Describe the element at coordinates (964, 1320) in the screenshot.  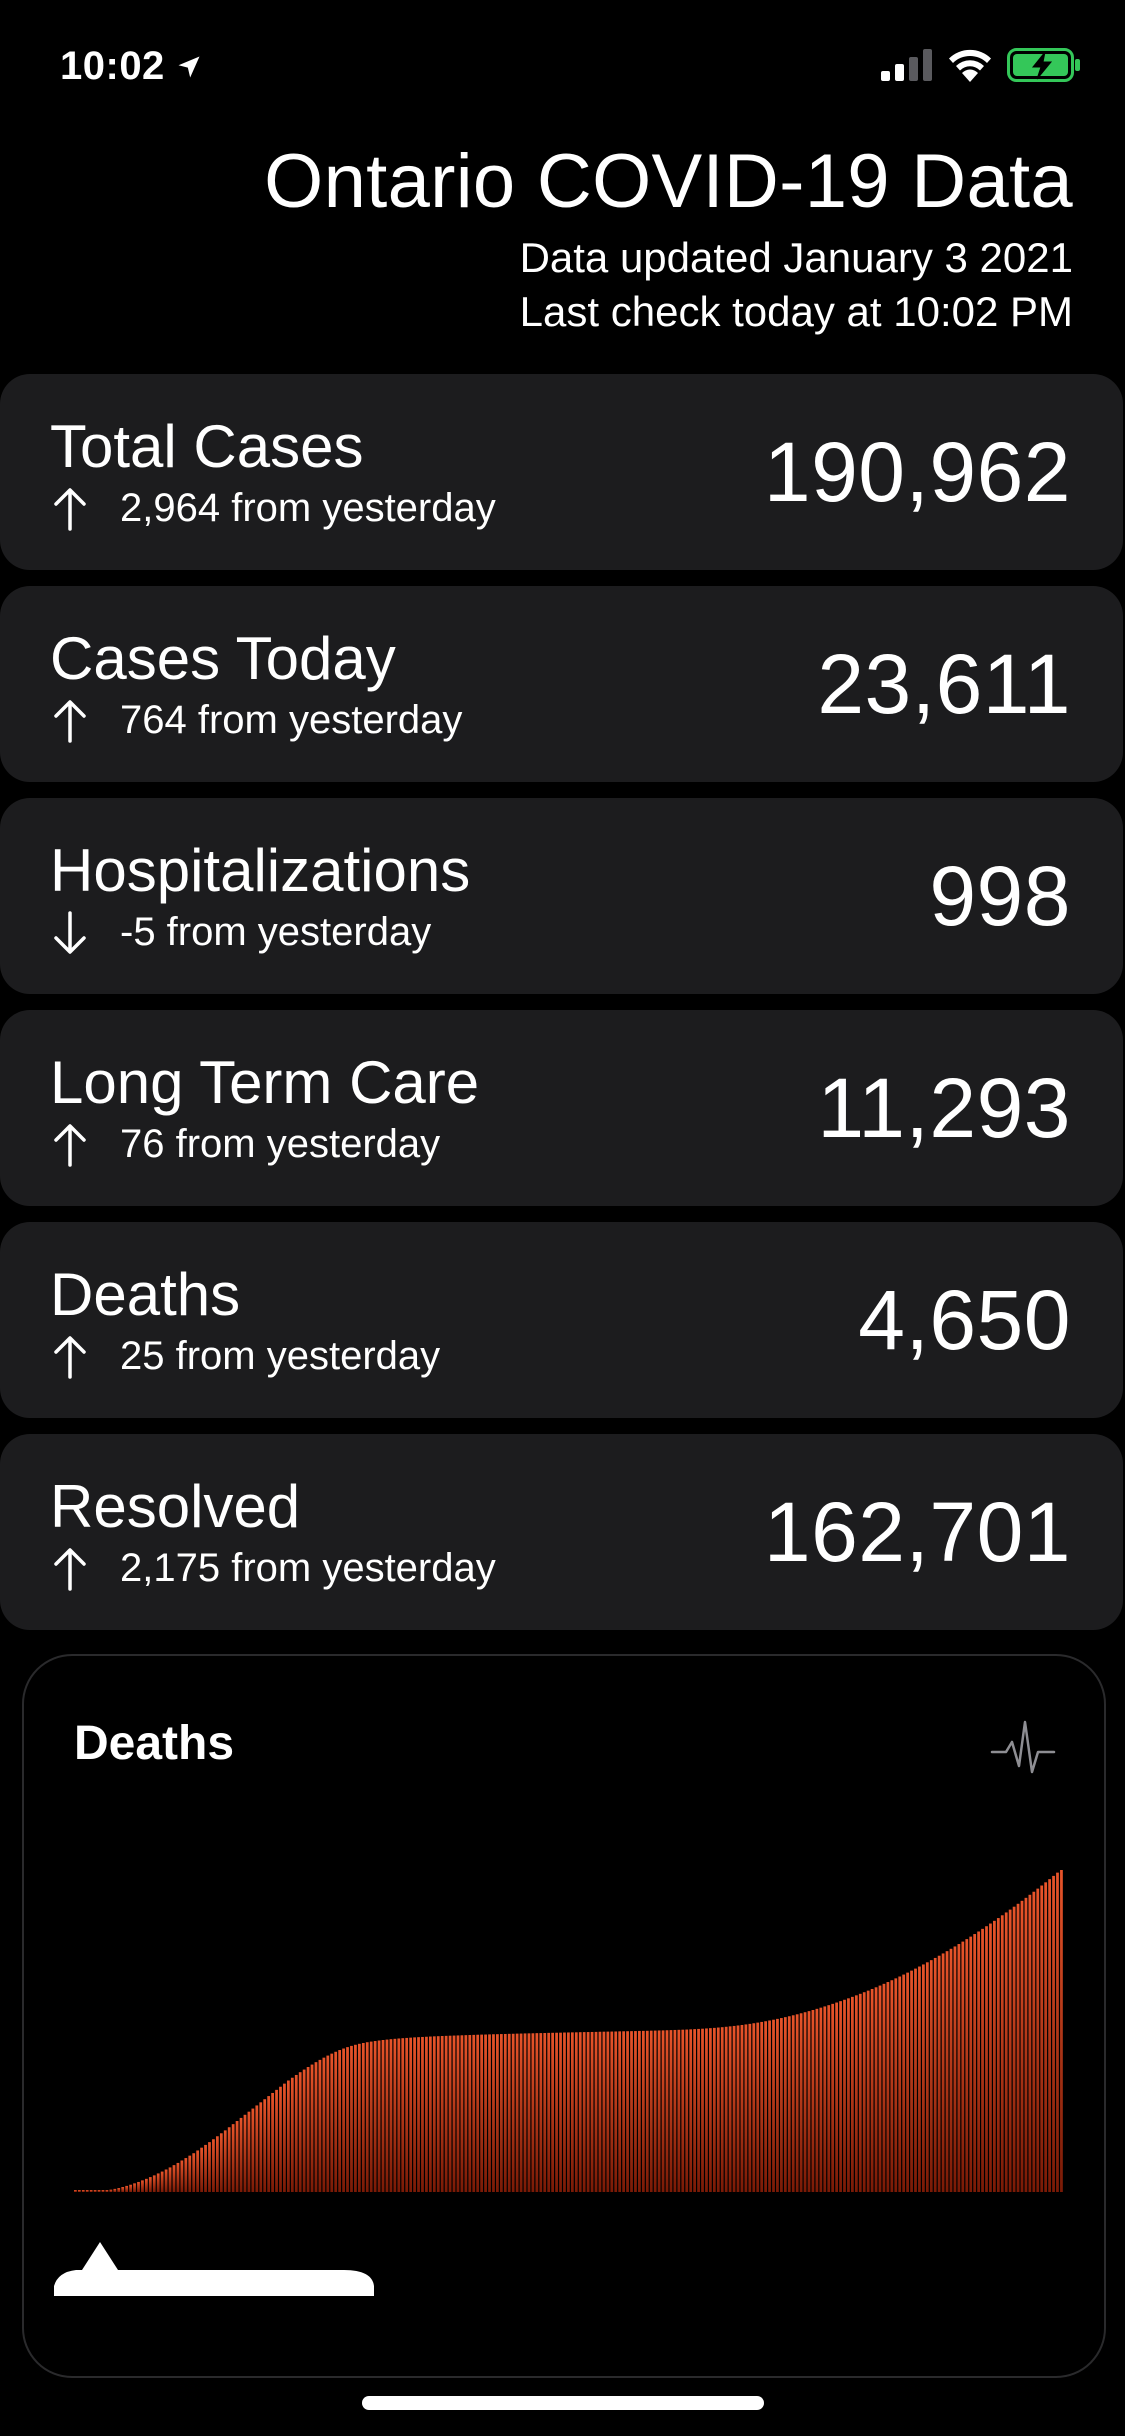
I see `stat-value: 4,650` at that location.